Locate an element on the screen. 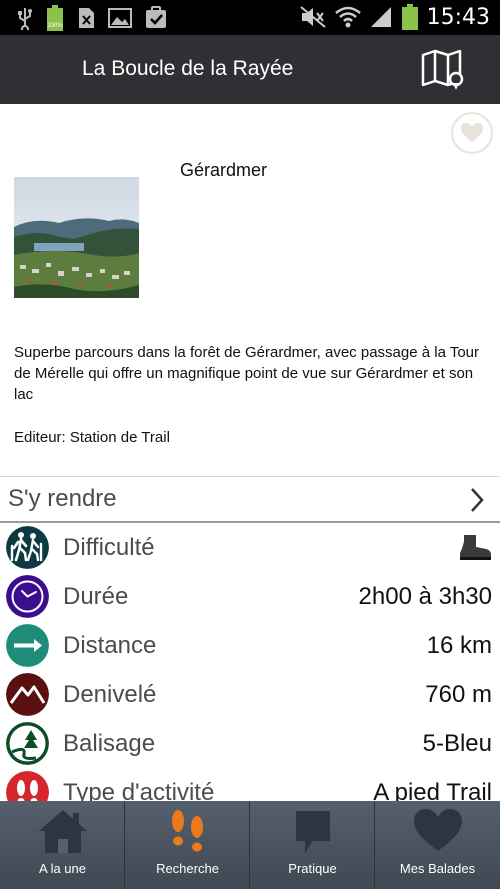 This screenshot has height=889, width=500. mute-icon is located at coordinates (312, 17).